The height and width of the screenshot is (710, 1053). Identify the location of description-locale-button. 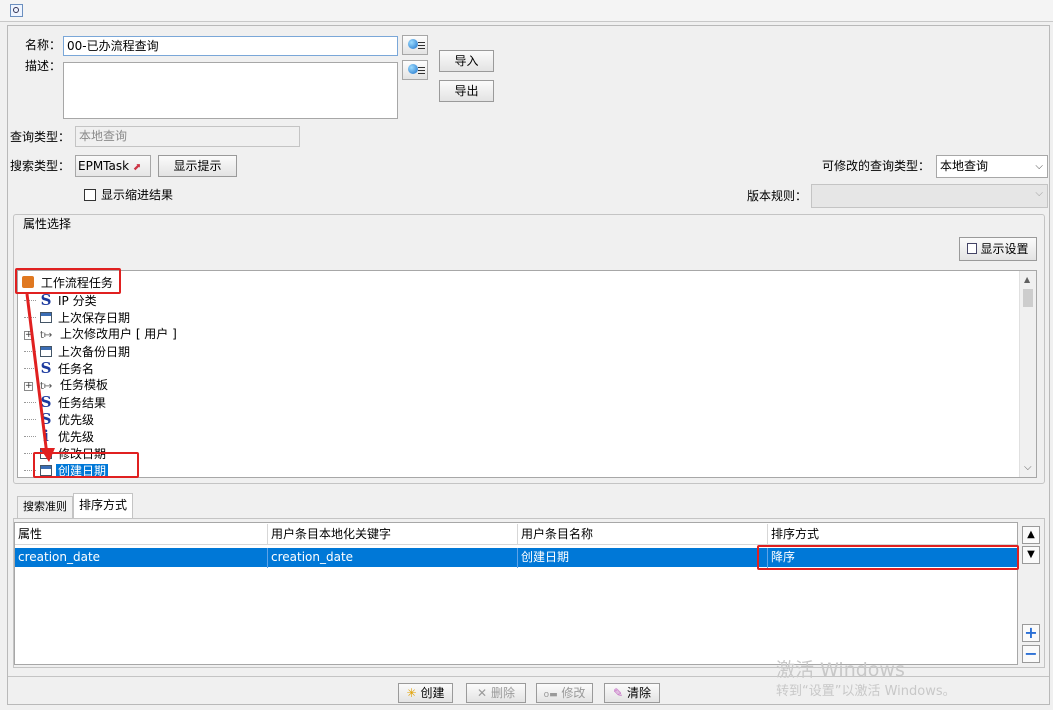
(415, 70).